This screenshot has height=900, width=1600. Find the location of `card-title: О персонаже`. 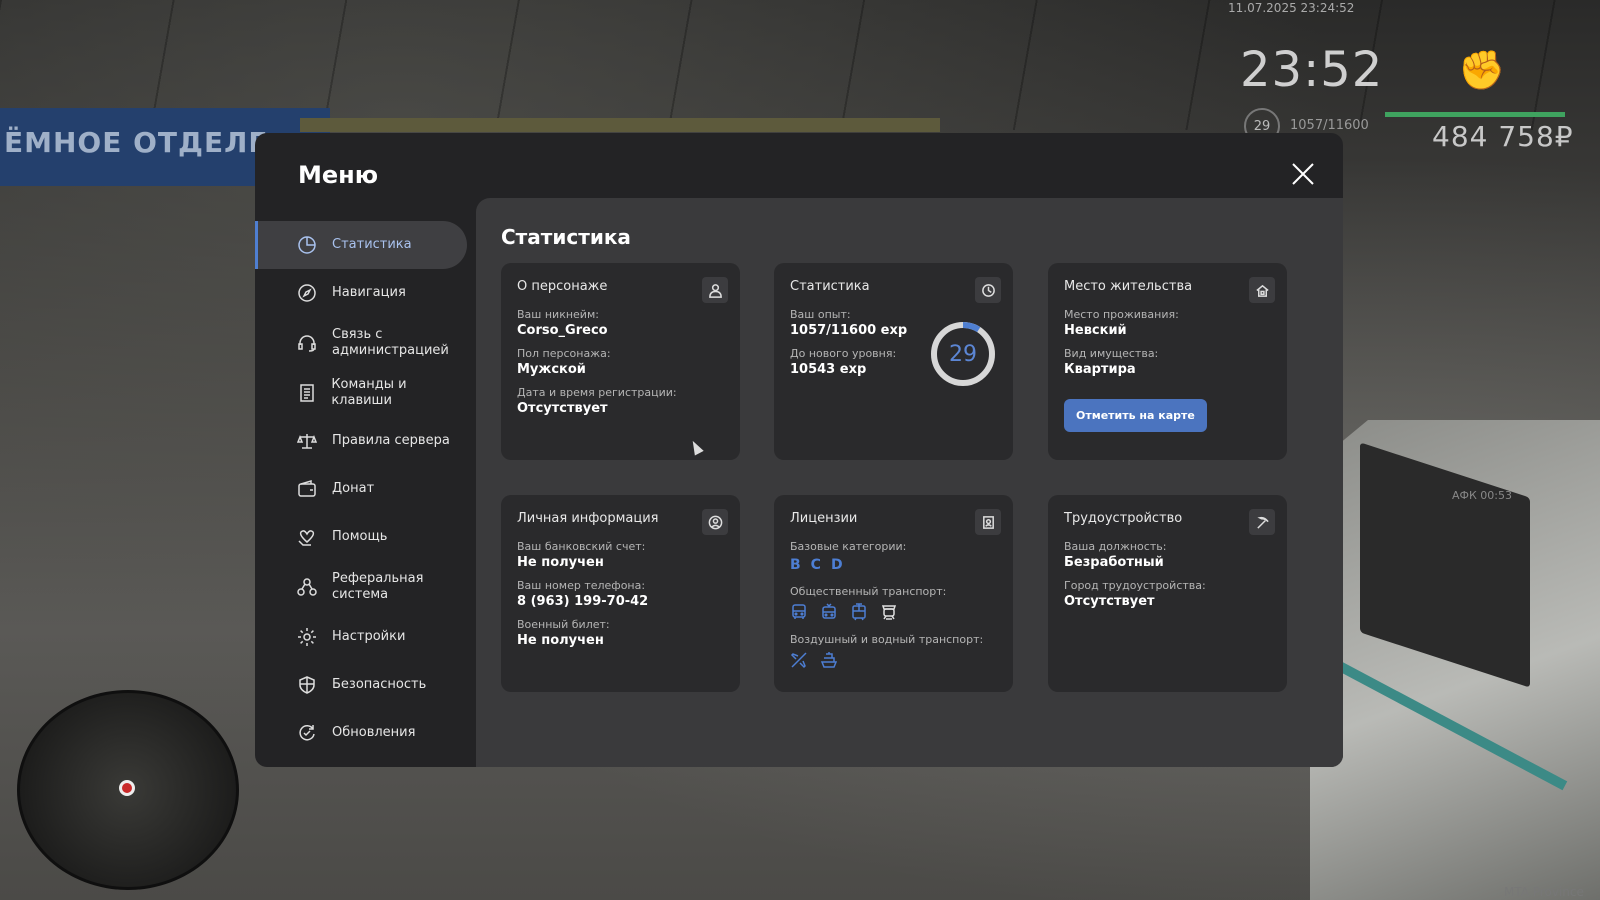

card-title: О персонаже is located at coordinates (562, 286).